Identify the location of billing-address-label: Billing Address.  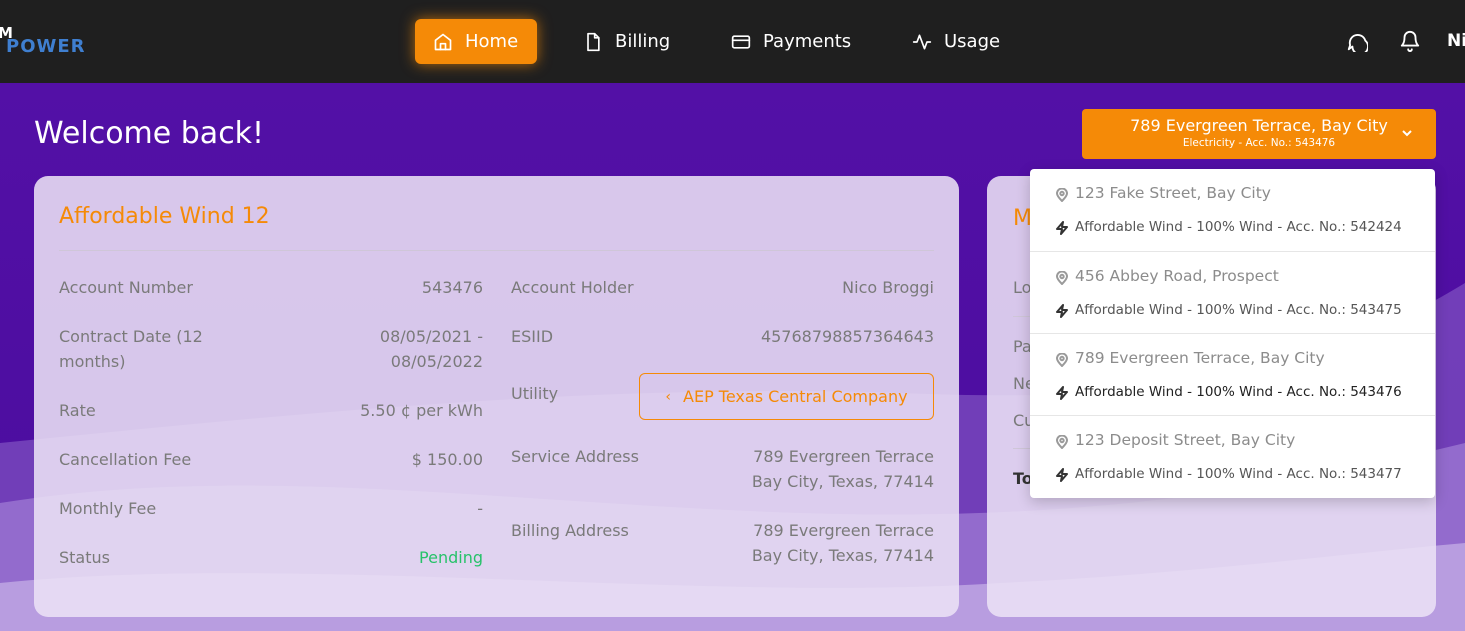
(570, 530).